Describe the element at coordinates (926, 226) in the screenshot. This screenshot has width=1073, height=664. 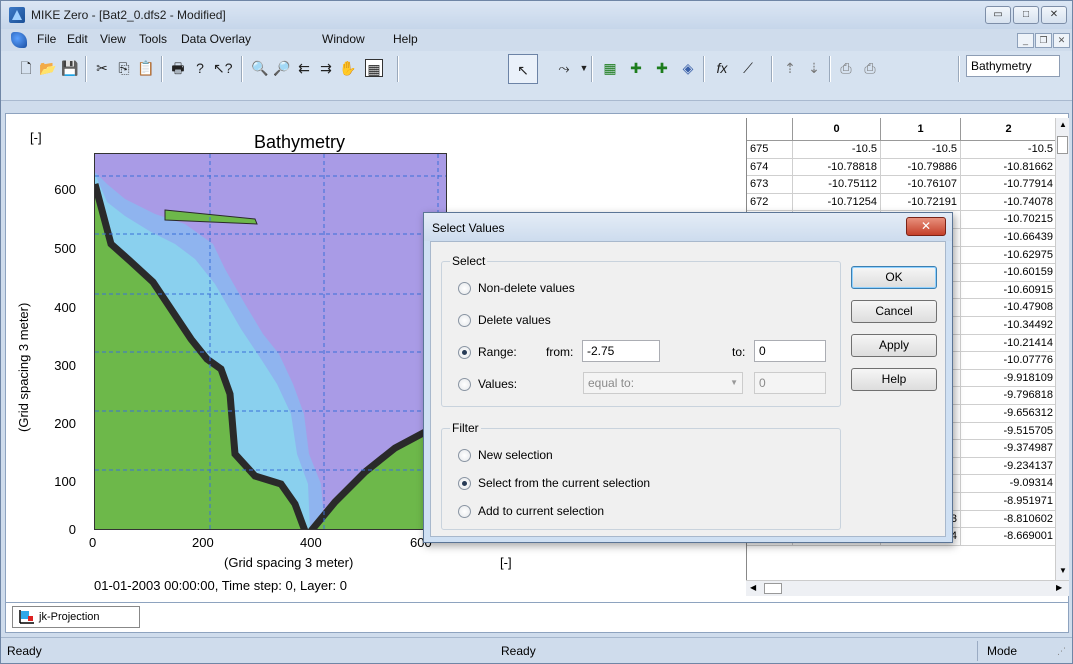
I see `dialog-close-button: ✕` at that location.